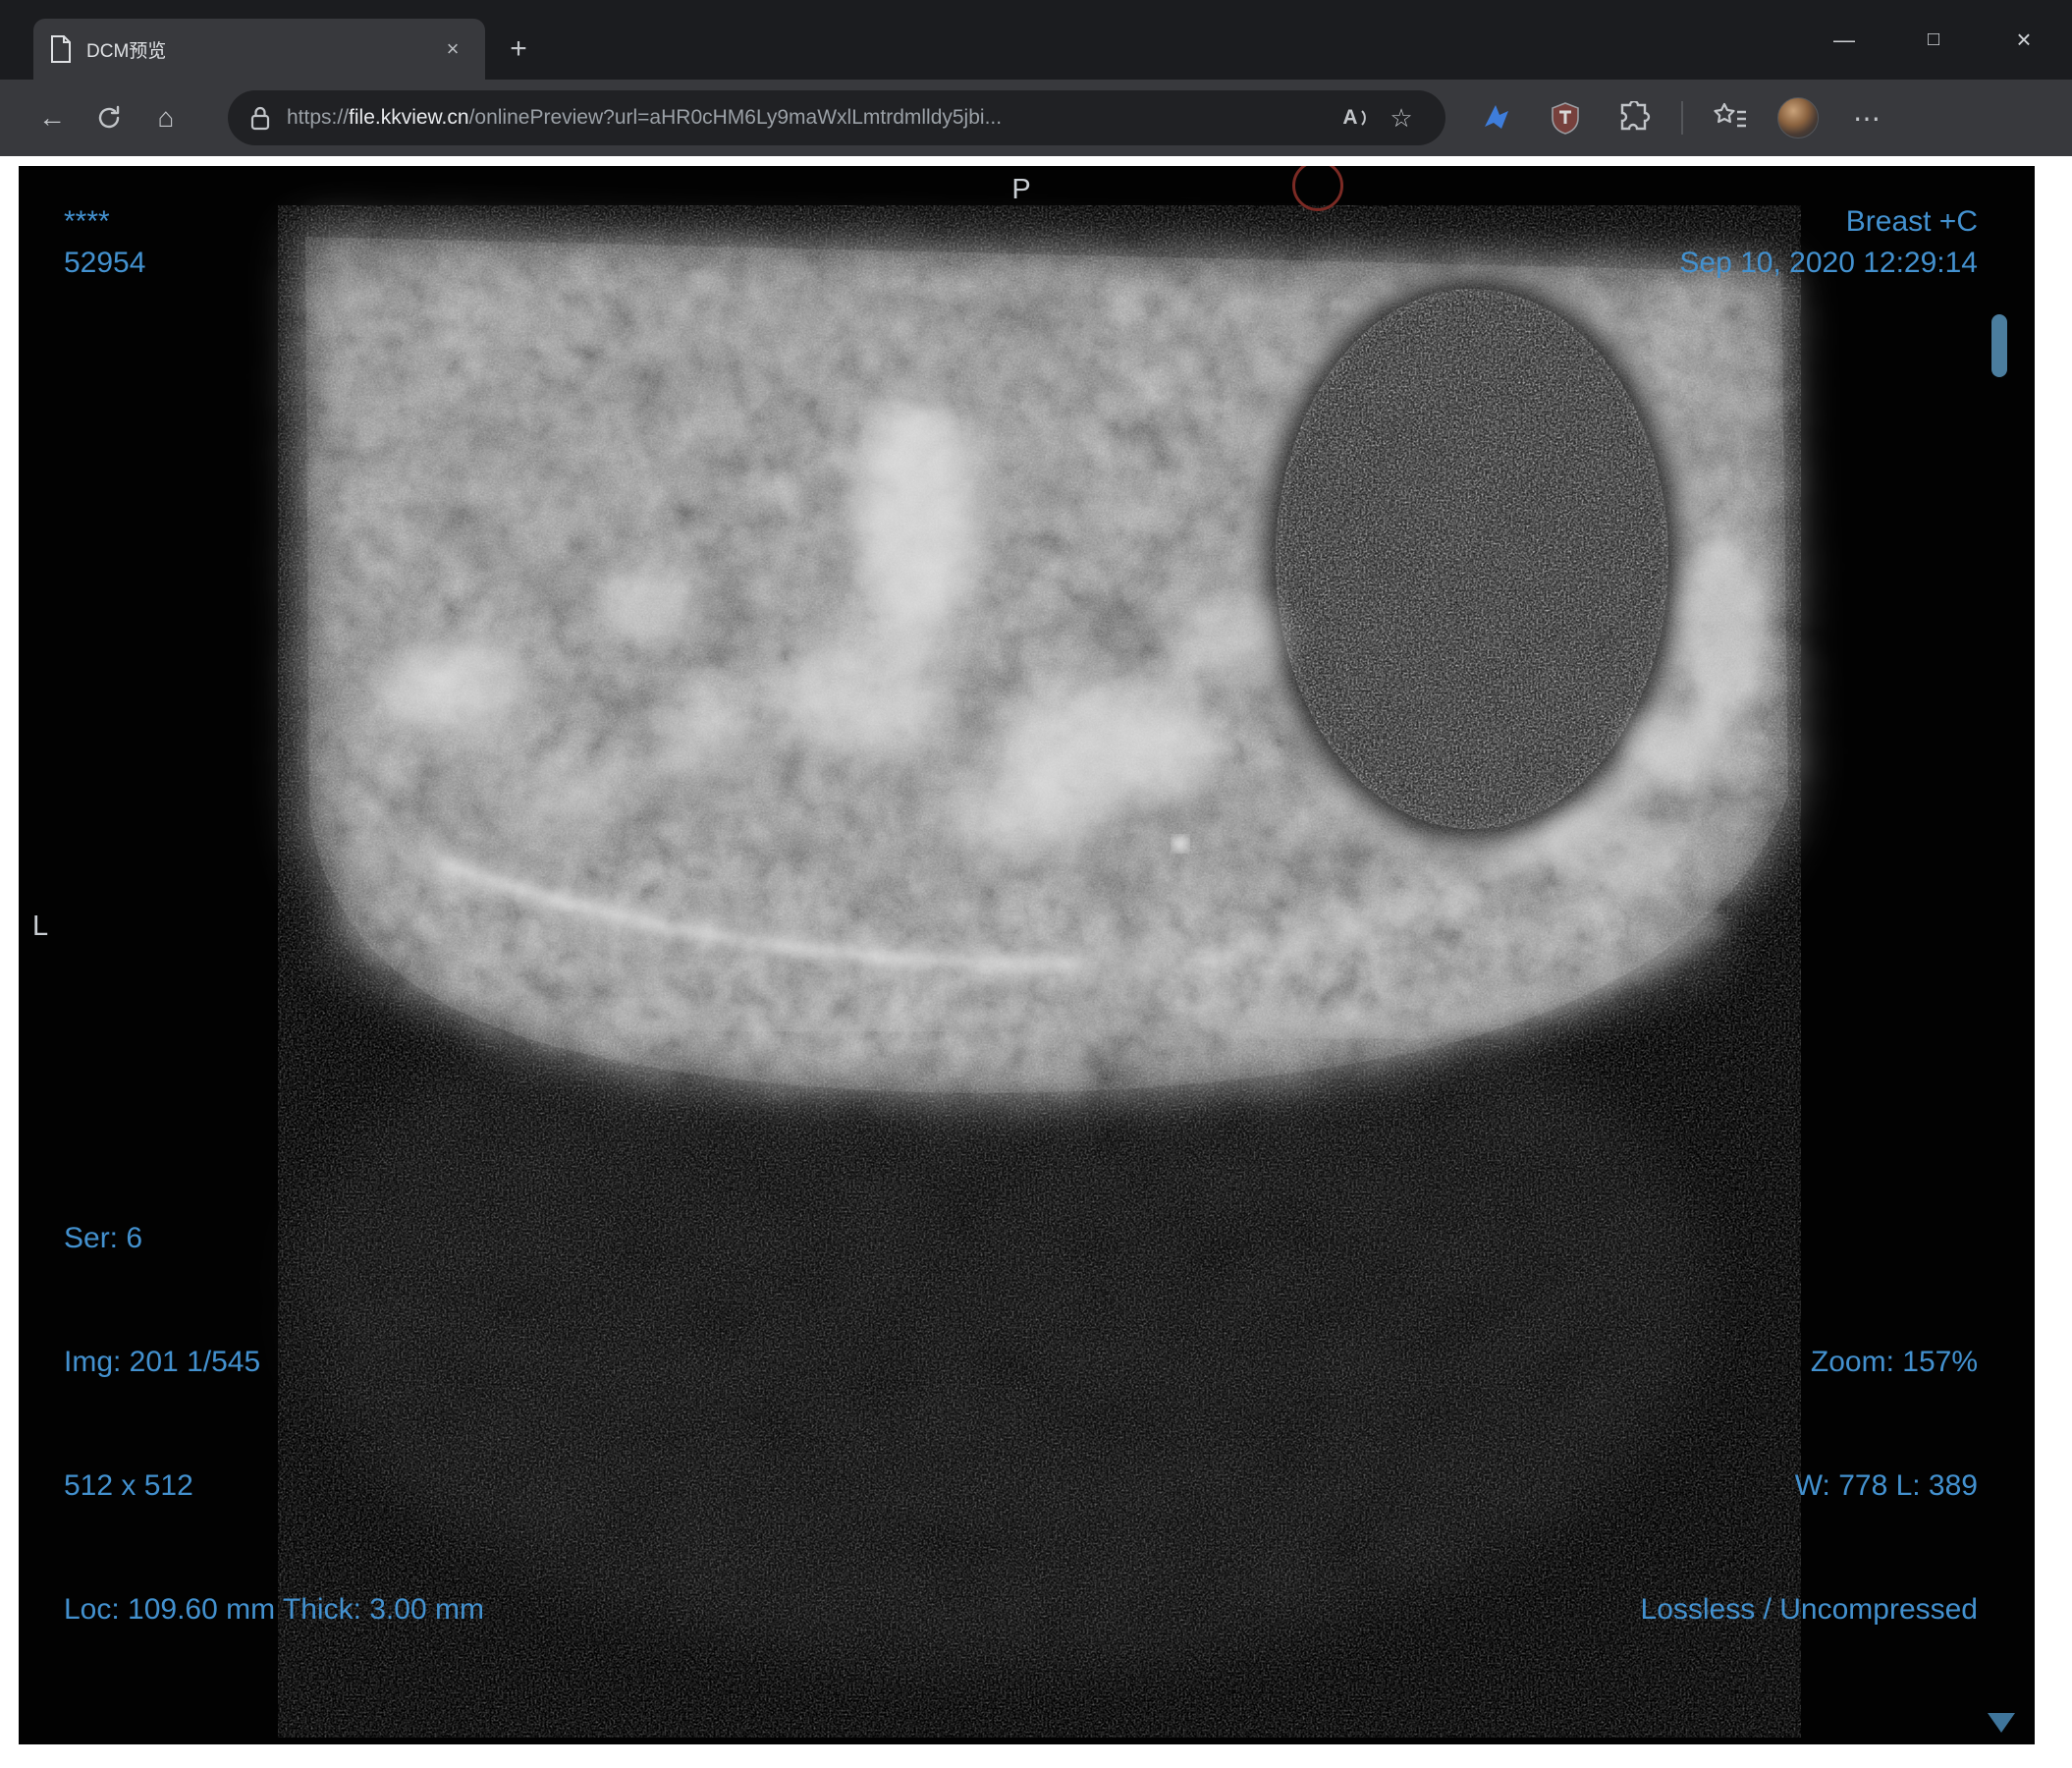 The image size is (2072, 1768). Describe the element at coordinates (453, 49) in the screenshot. I see `tab-close-icon: ×` at that location.